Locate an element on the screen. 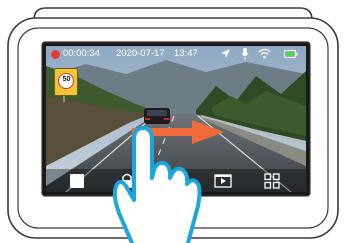 Image resolution: width=346 pixels, height=243 pixels. swipe-right-arrow-icon is located at coordinates (178, 132).